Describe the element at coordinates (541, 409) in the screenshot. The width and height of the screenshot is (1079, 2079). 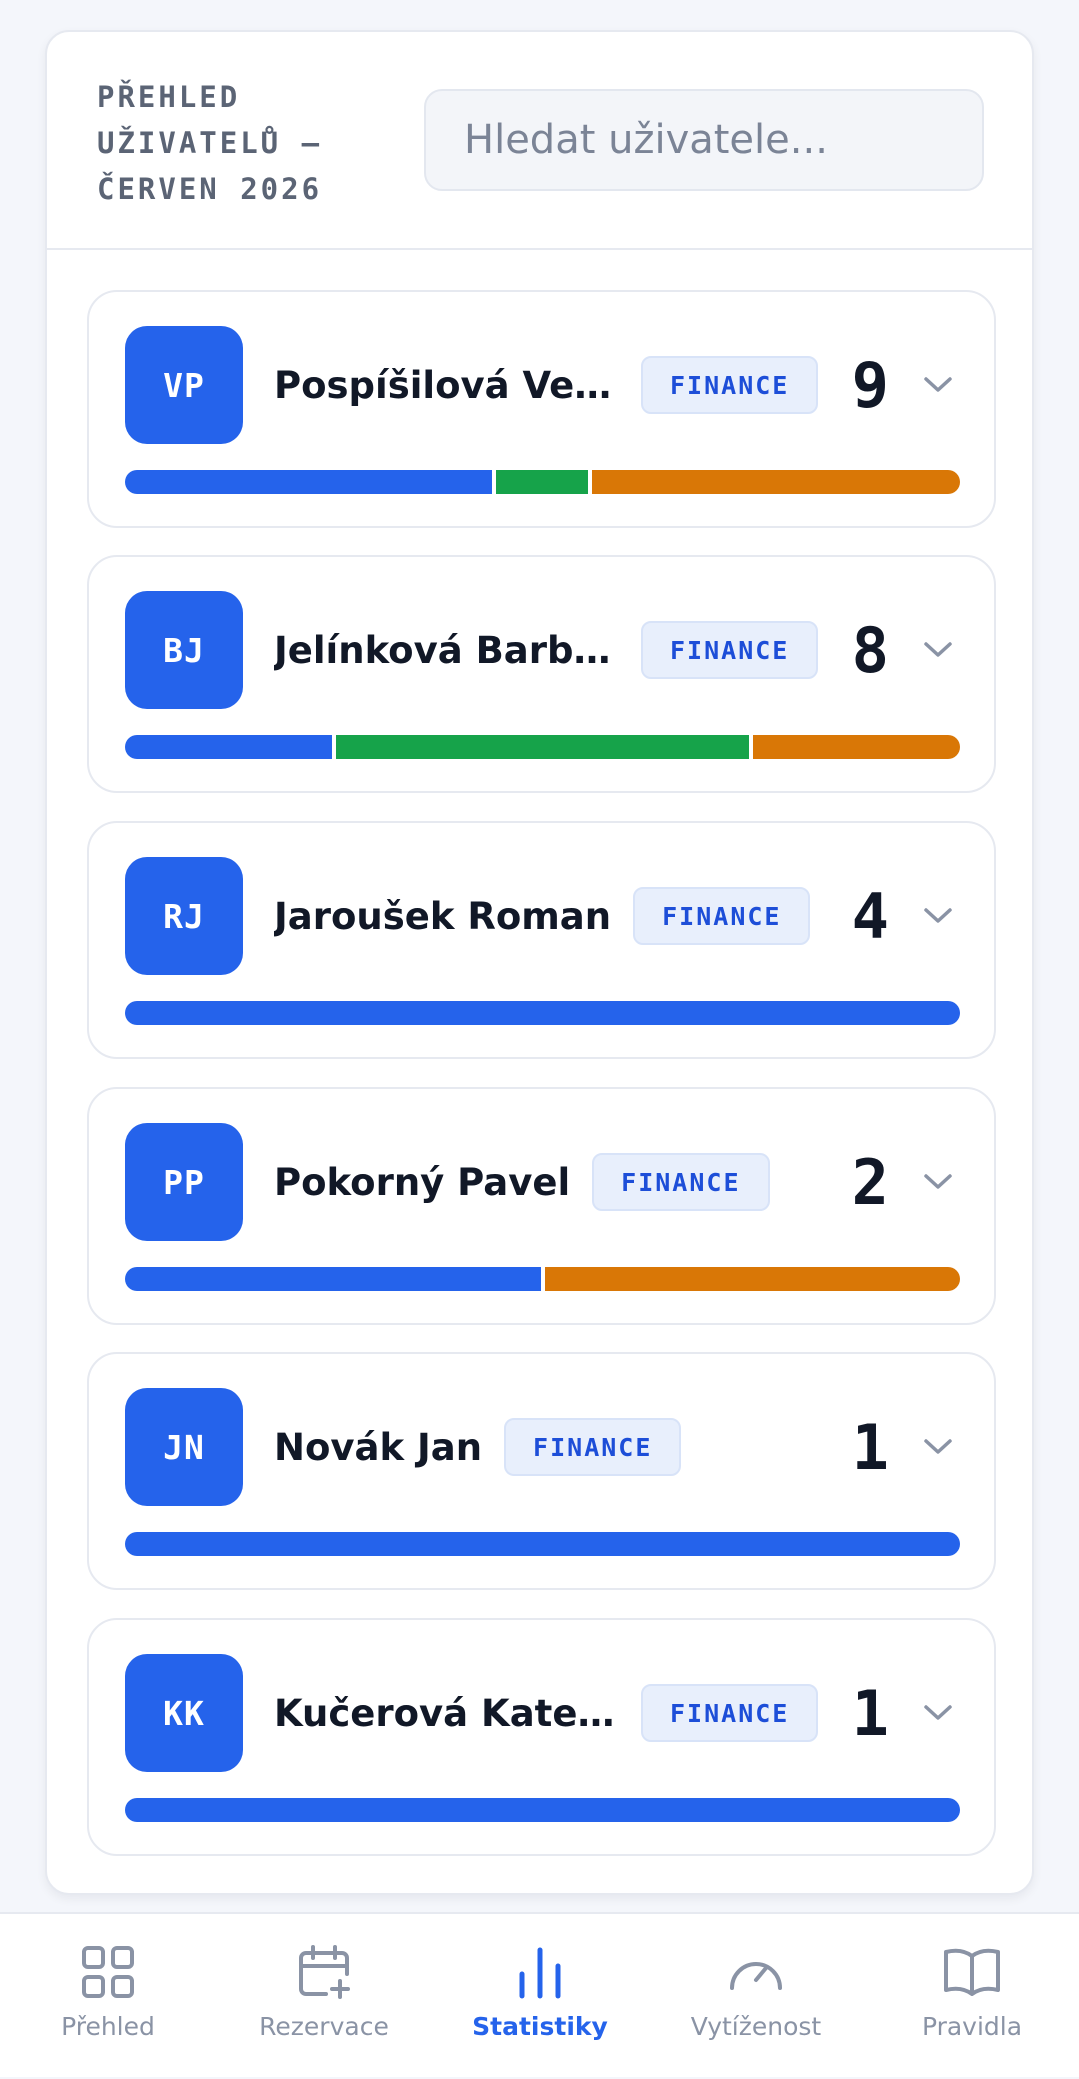
I see `user-card: VP Pospíšilová Vero... FINANCE 9` at that location.